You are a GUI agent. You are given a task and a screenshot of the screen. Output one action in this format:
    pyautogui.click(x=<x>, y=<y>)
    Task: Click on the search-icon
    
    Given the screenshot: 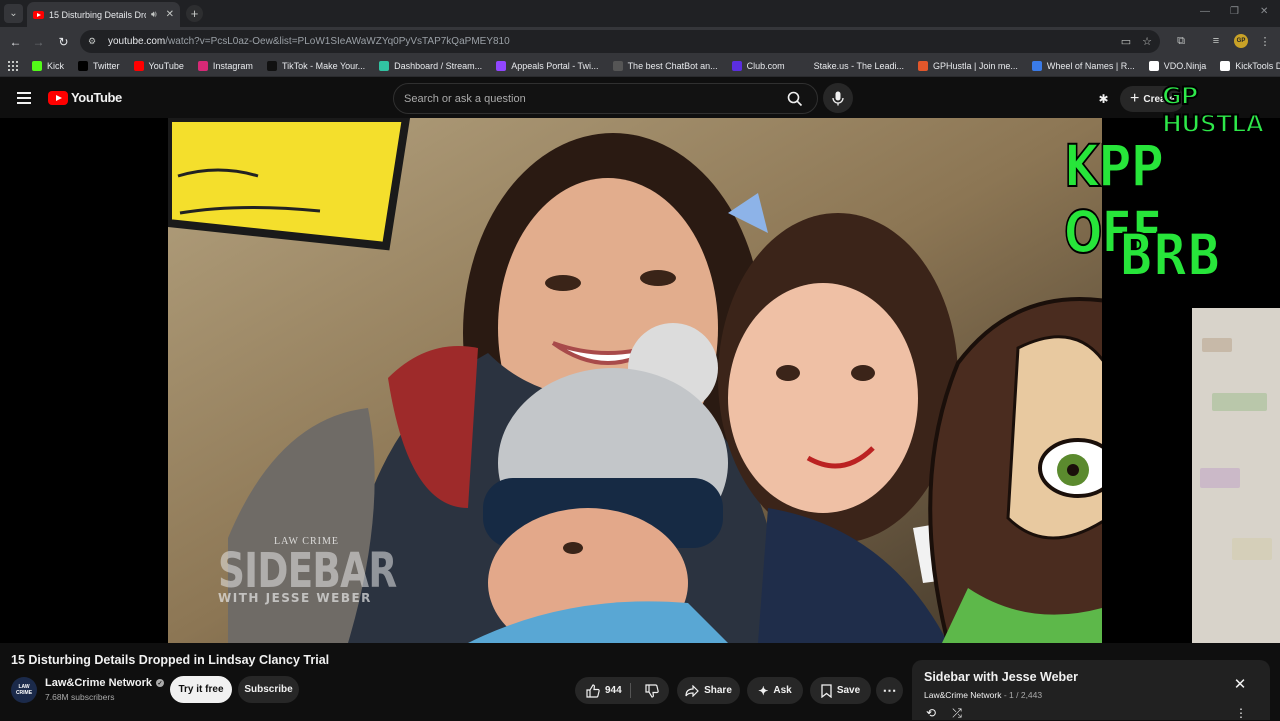 What is the action you would take?
    pyautogui.click(x=795, y=99)
    